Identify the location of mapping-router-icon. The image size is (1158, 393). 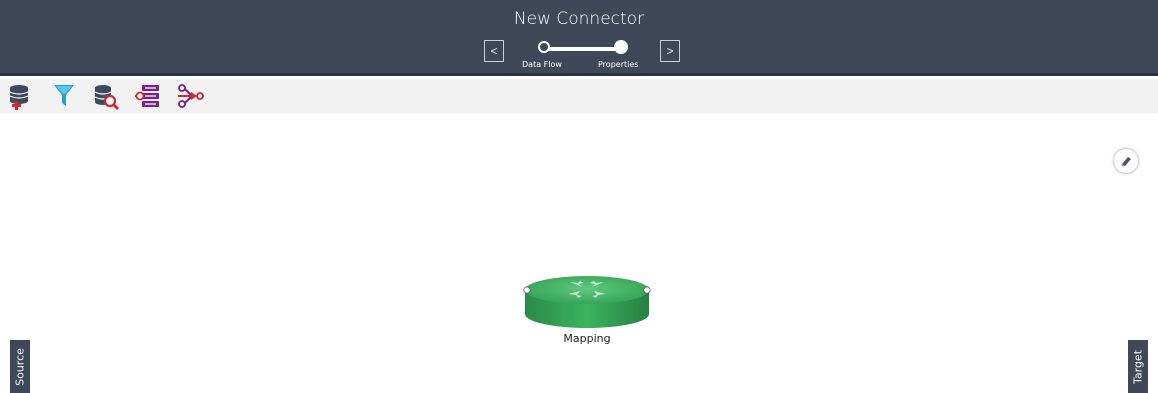
(587, 302).